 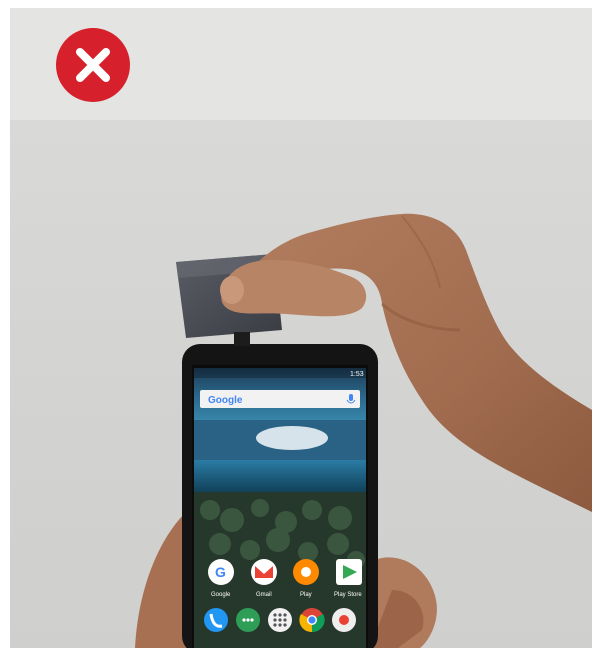 I want to click on svg-text: G, so click(x=220, y=572).